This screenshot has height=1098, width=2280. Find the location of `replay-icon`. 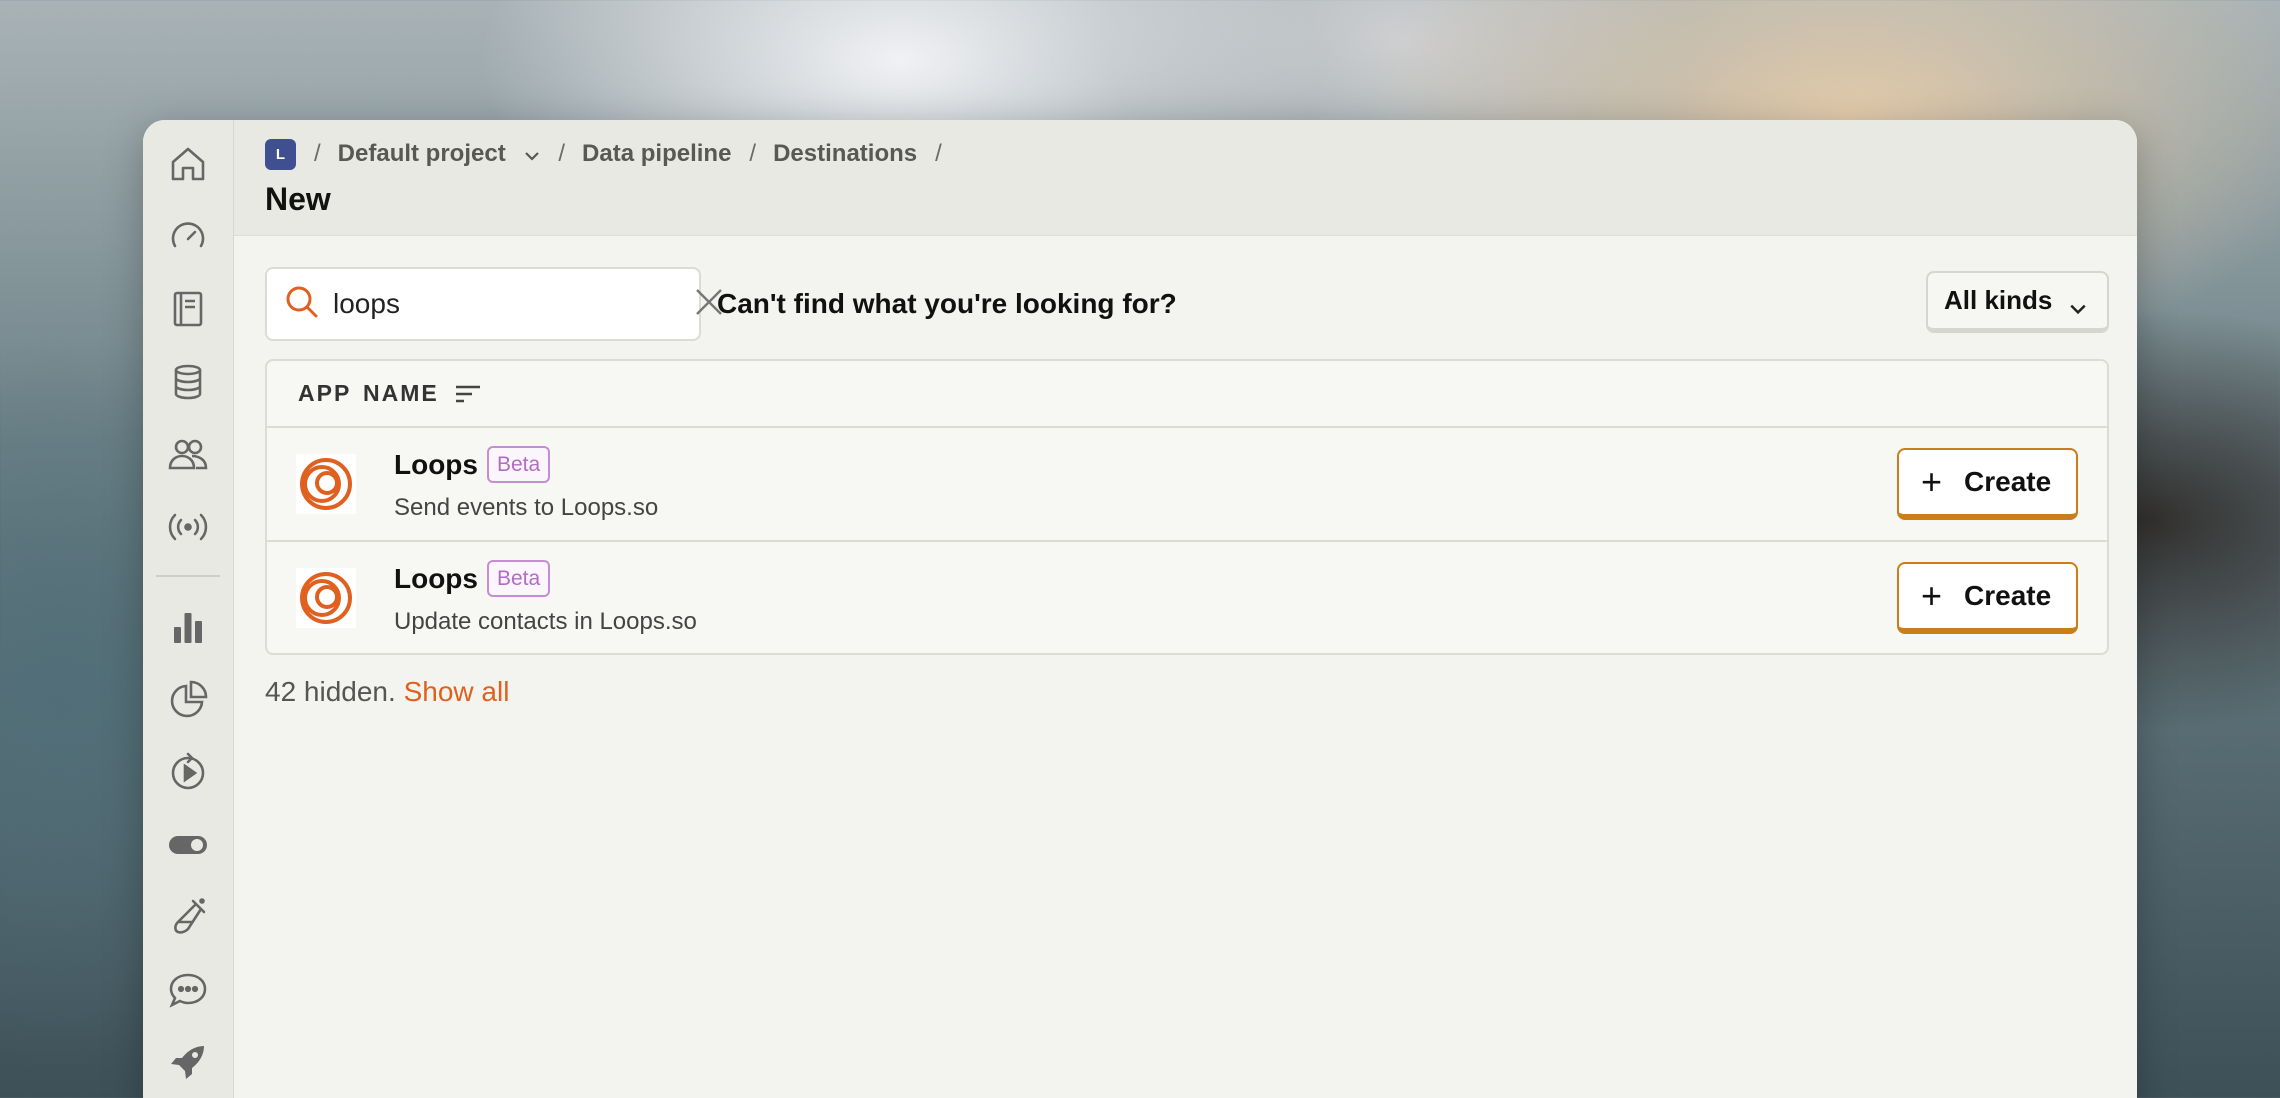

replay-icon is located at coordinates (188, 772).